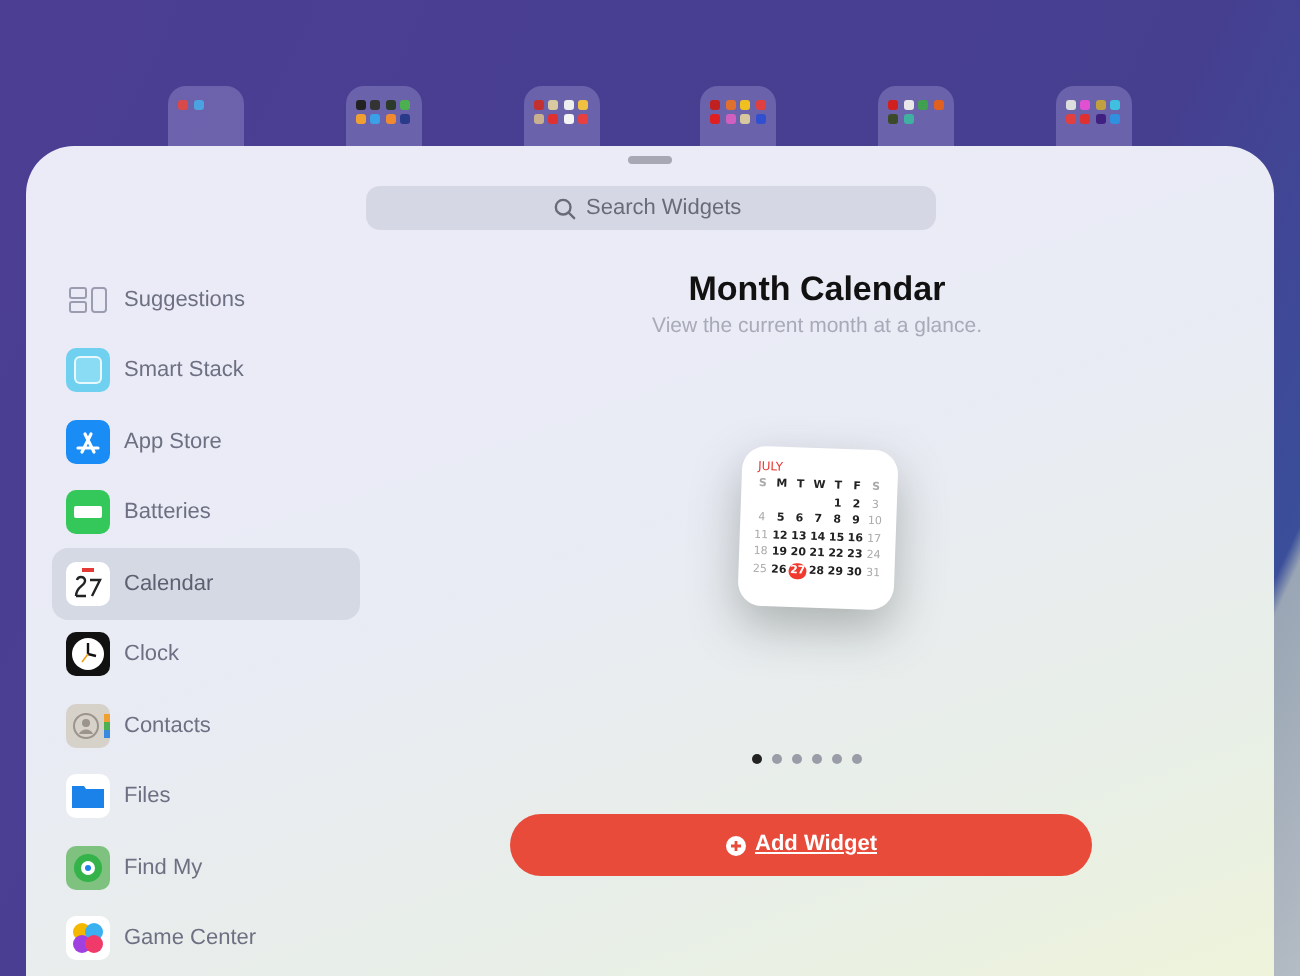  What do you see at coordinates (88, 299) in the screenshot?
I see `layout-icon` at bounding box center [88, 299].